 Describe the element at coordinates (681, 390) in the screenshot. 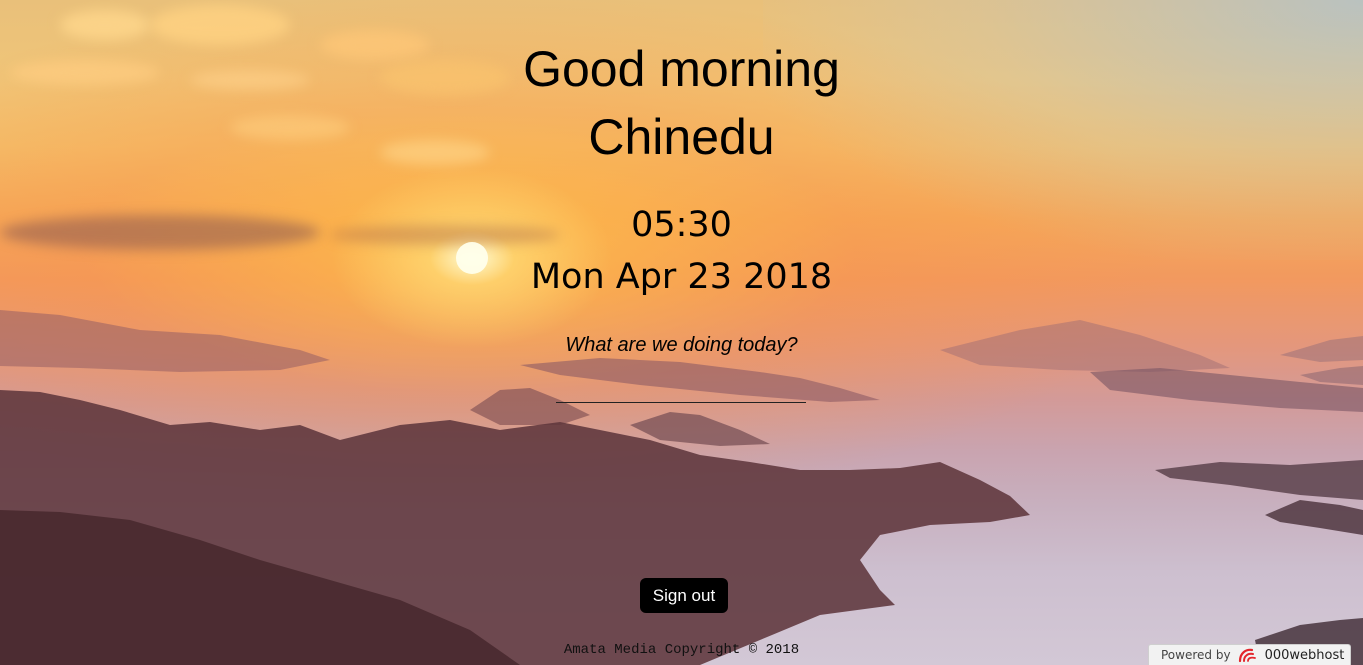

I see `focus-input` at that location.